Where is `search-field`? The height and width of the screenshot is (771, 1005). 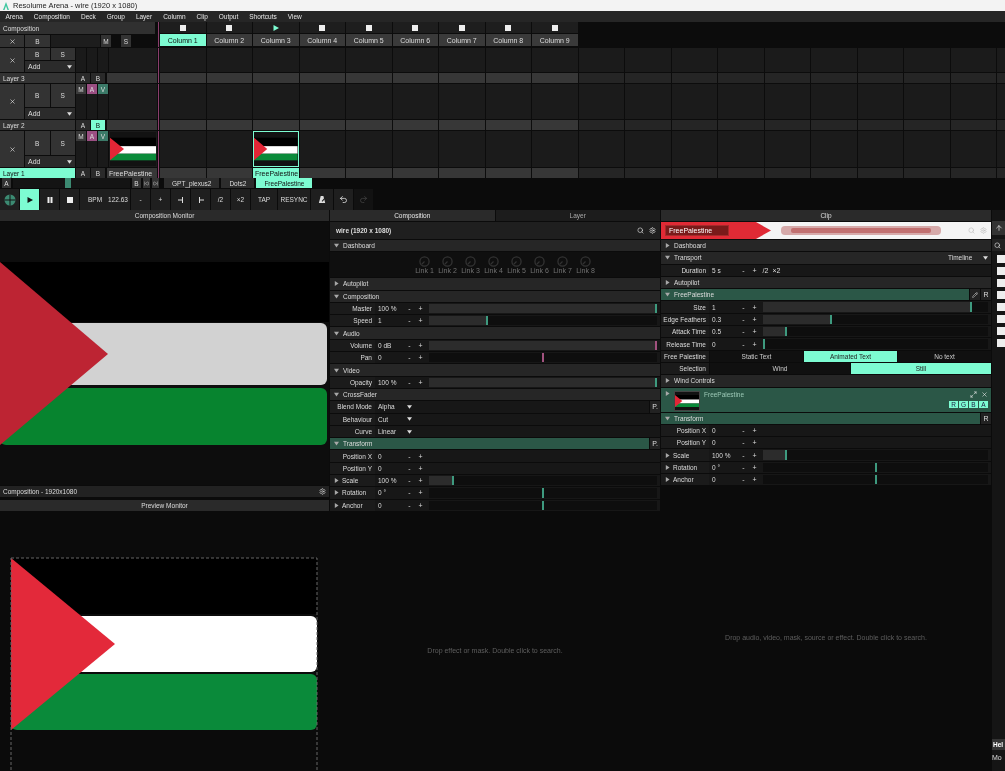 search-field is located at coordinates (998, 245).